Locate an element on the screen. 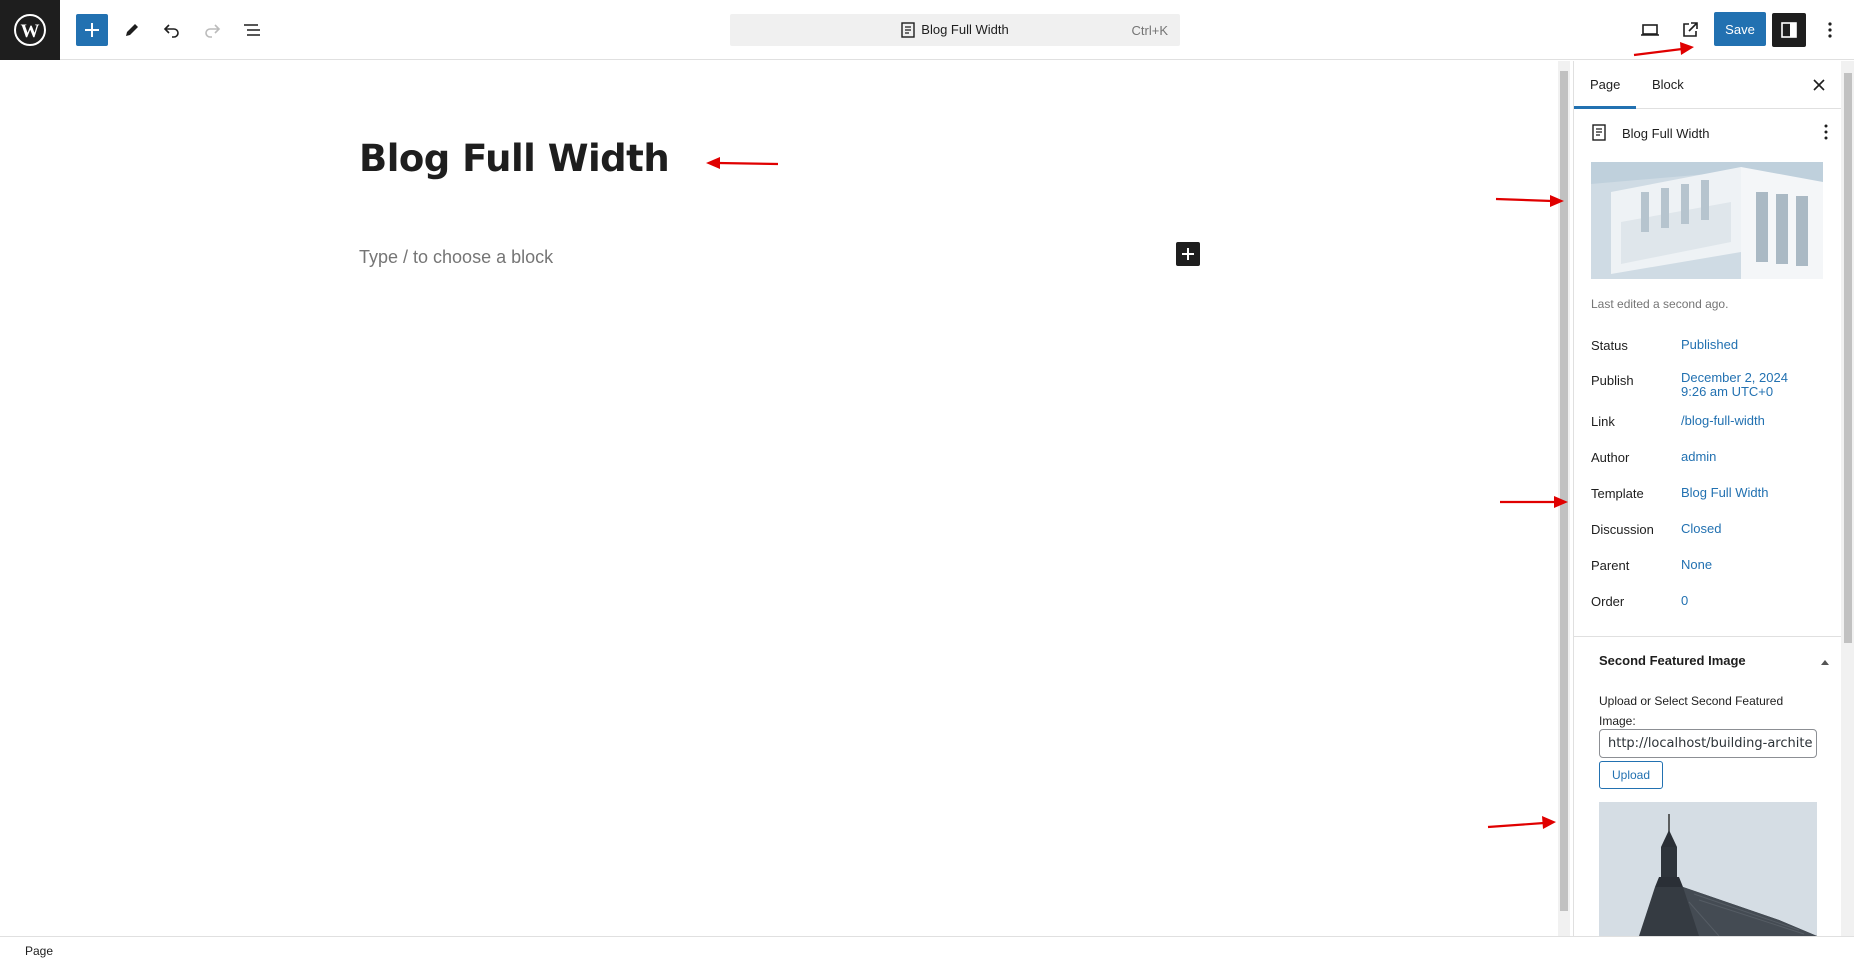  link-value: /blog-full-width is located at coordinates (1723, 421).